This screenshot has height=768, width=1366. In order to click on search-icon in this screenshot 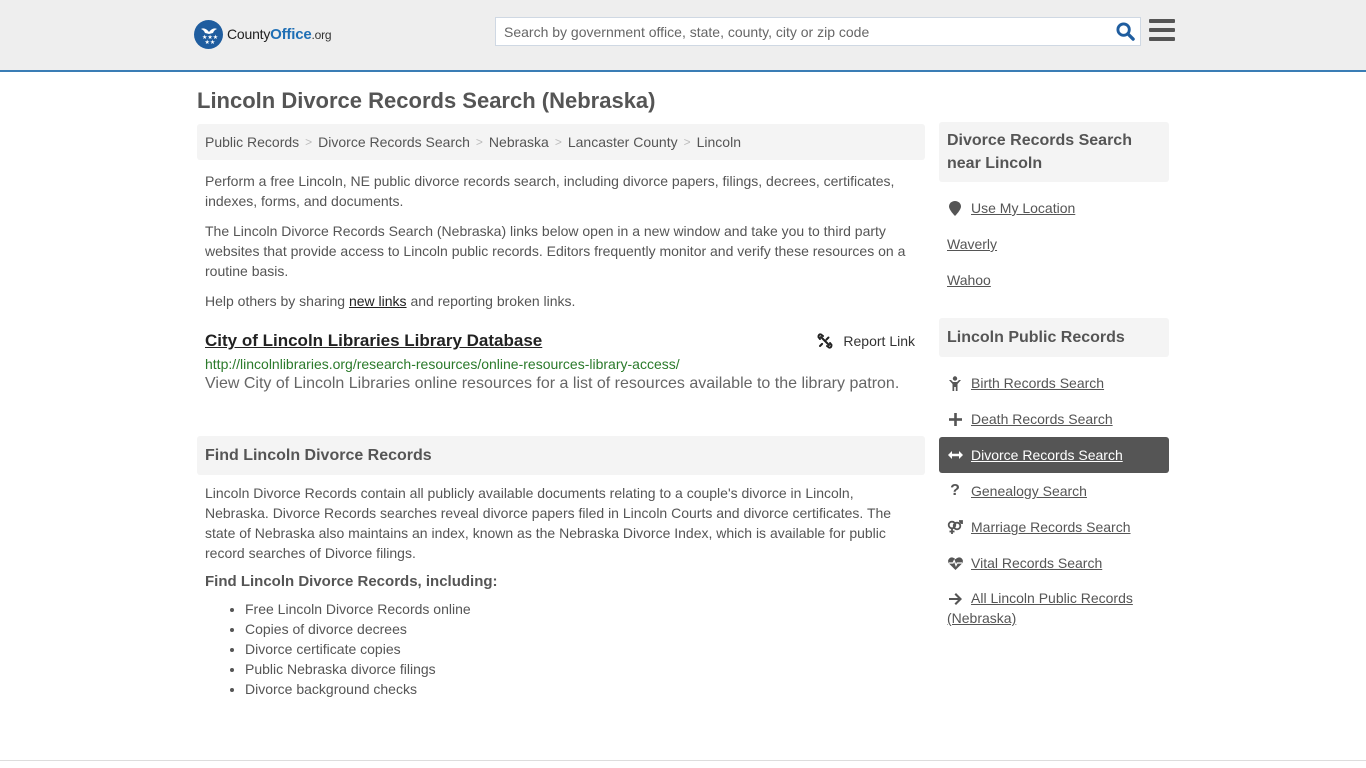, I will do `click(1125, 31)`.